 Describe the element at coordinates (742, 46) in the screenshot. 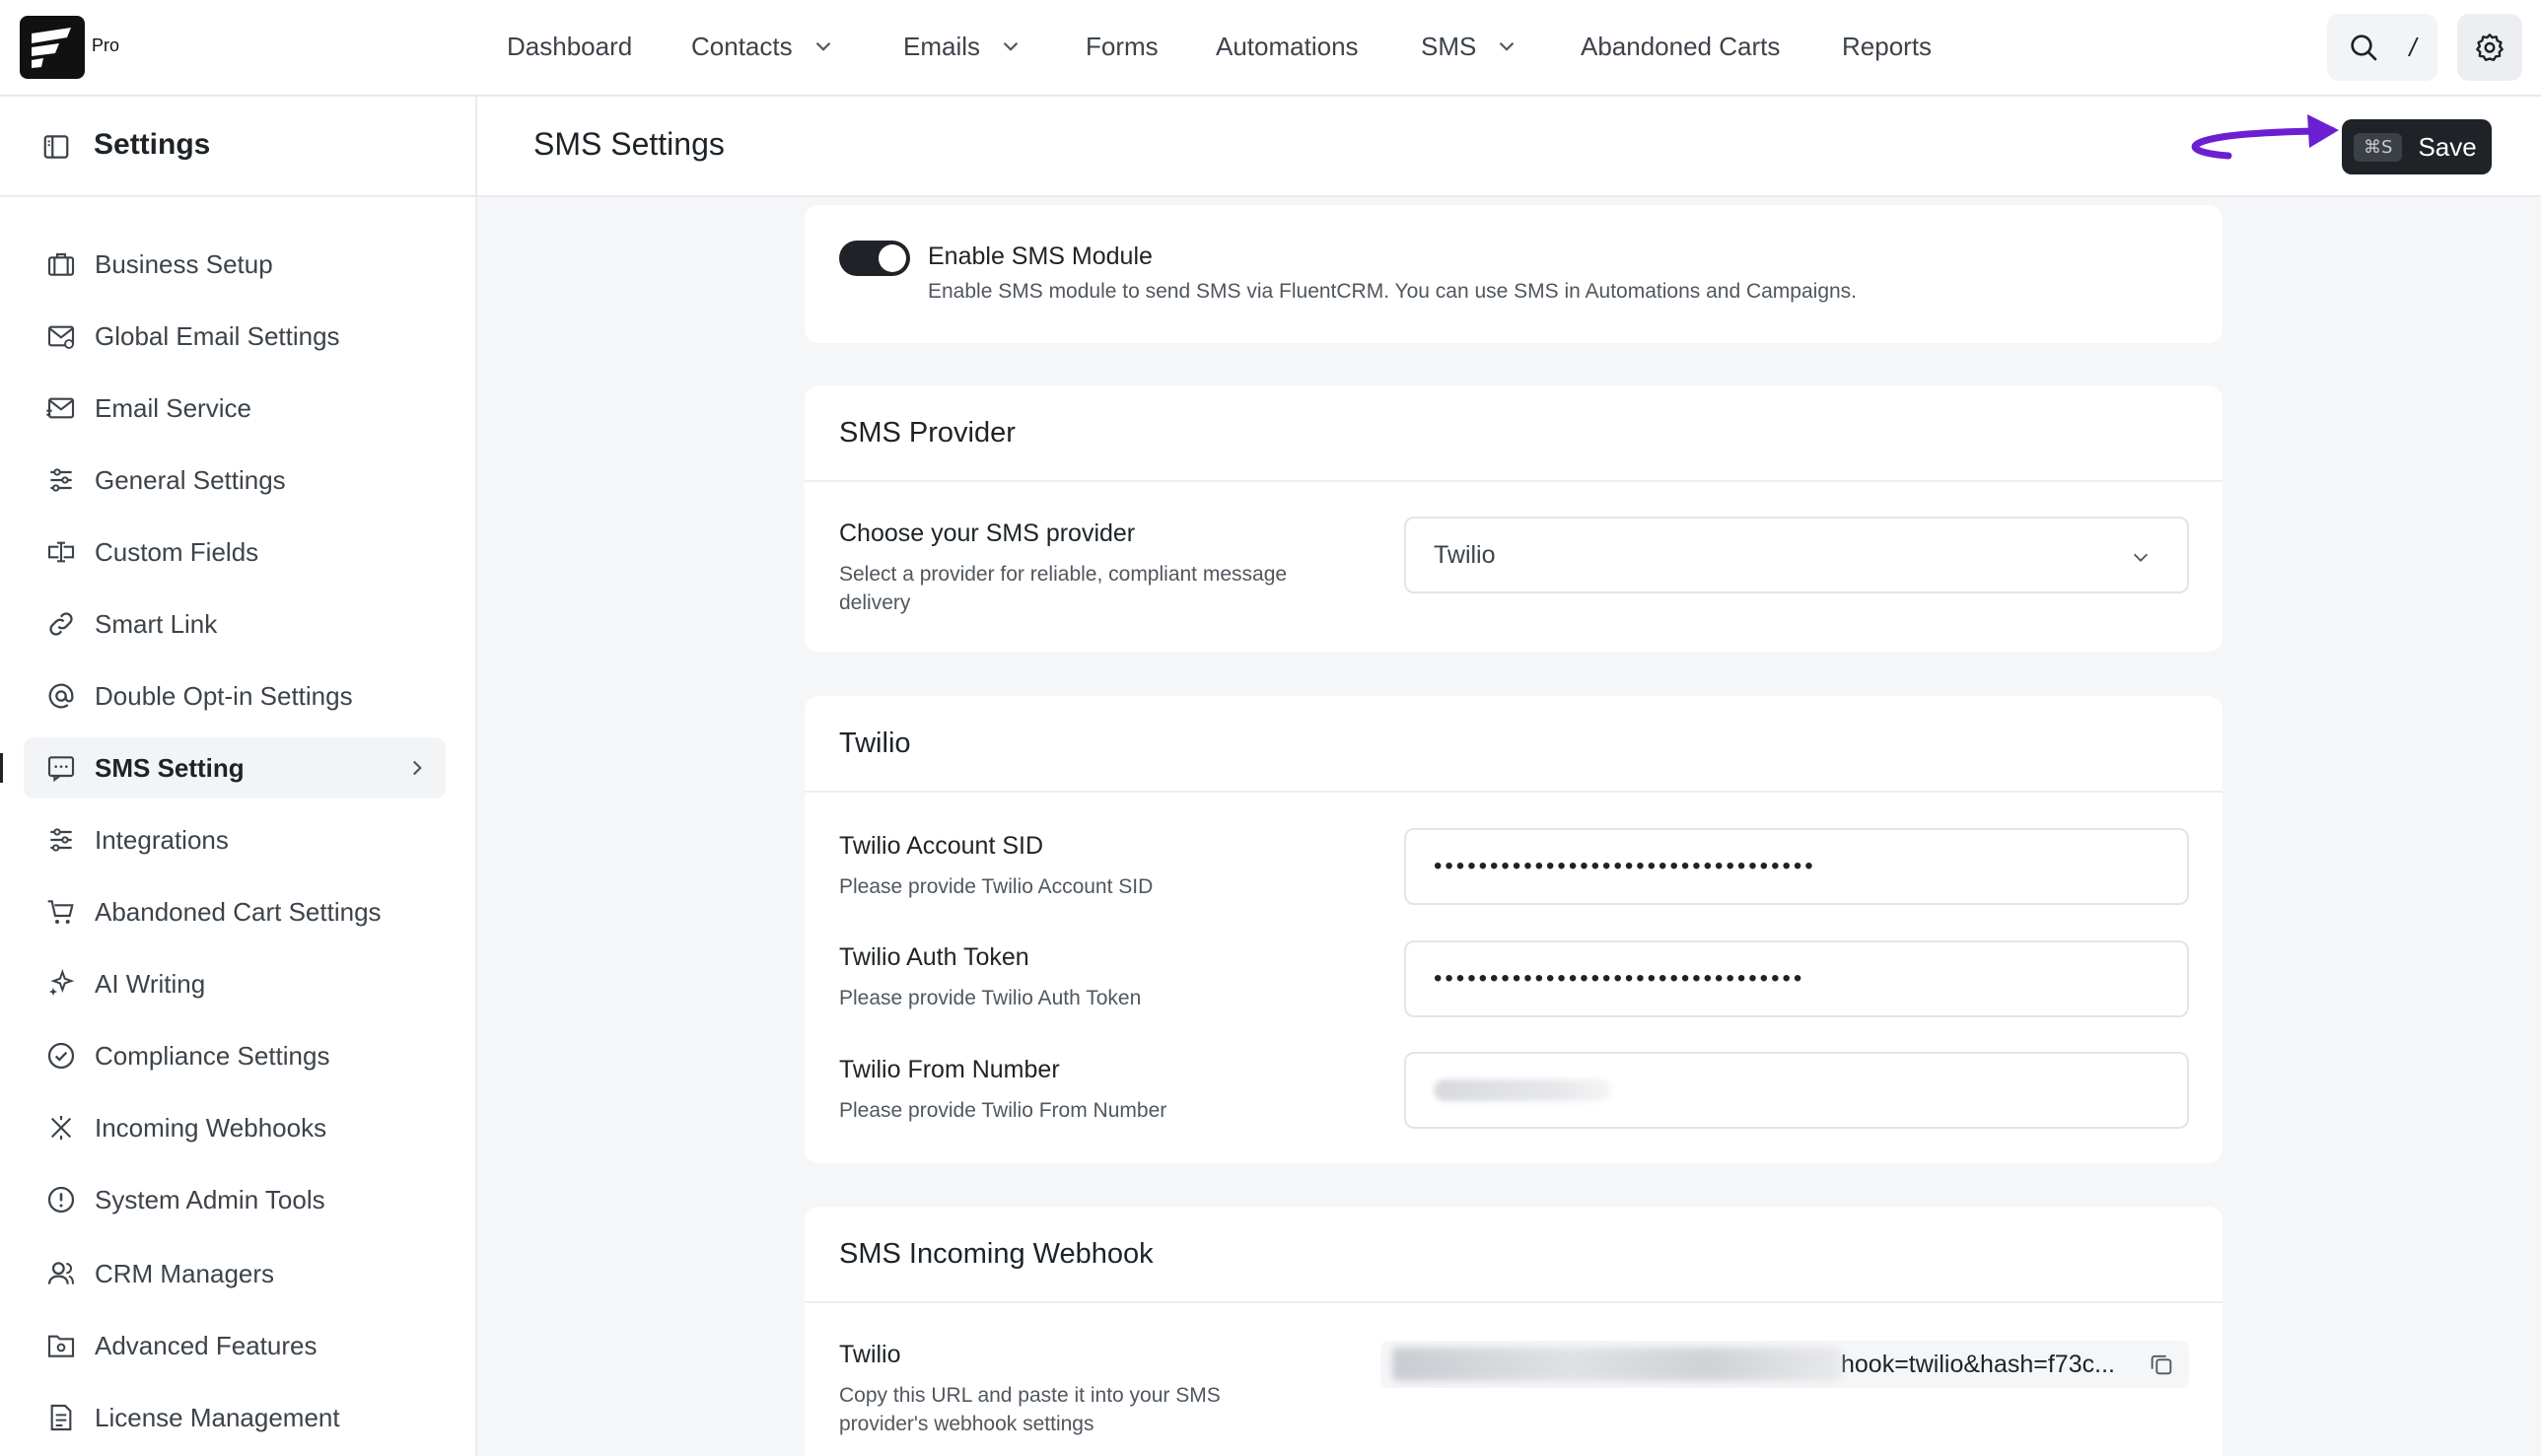

I see `nav-label: Contacts` at that location.